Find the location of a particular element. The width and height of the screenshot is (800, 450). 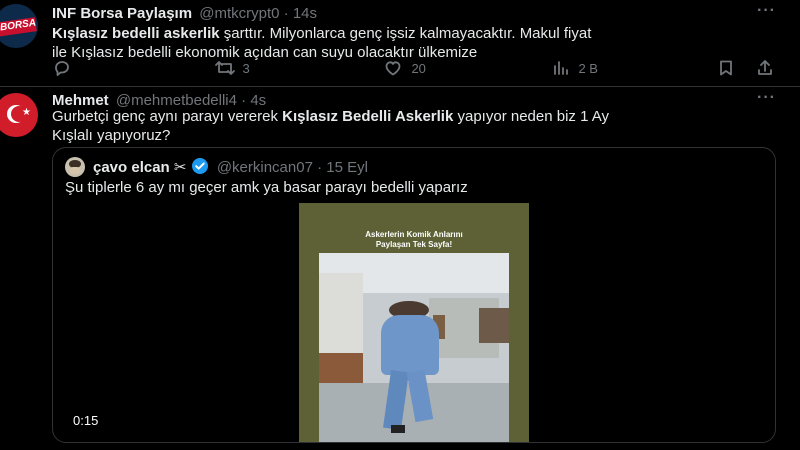

avatar: BORSA is located at coordinates (19, 26).